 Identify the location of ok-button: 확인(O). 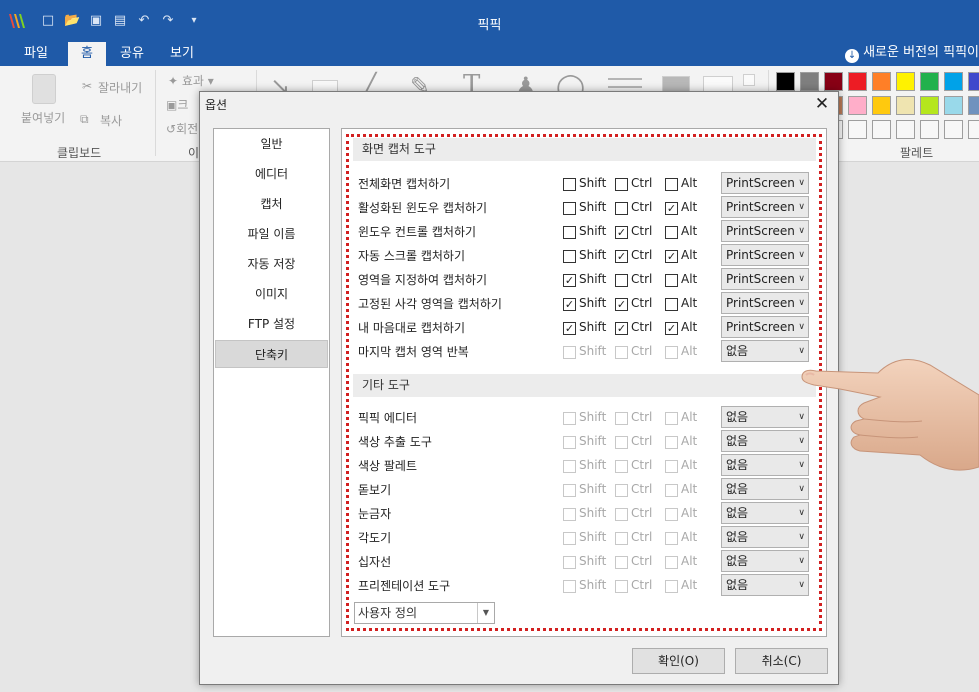
(678, 661).